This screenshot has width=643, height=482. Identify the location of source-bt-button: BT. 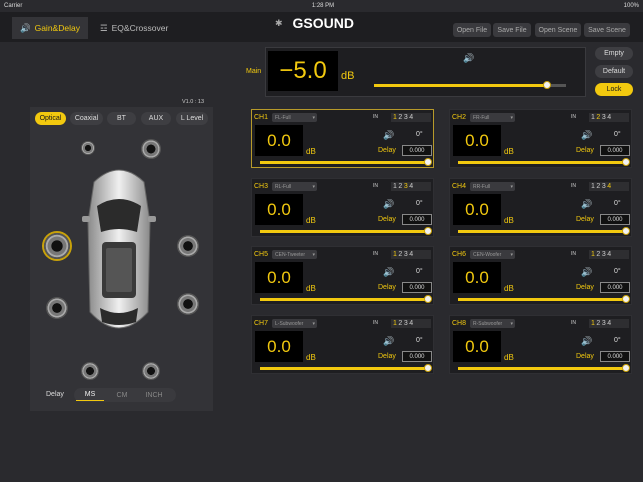
(121, 118).